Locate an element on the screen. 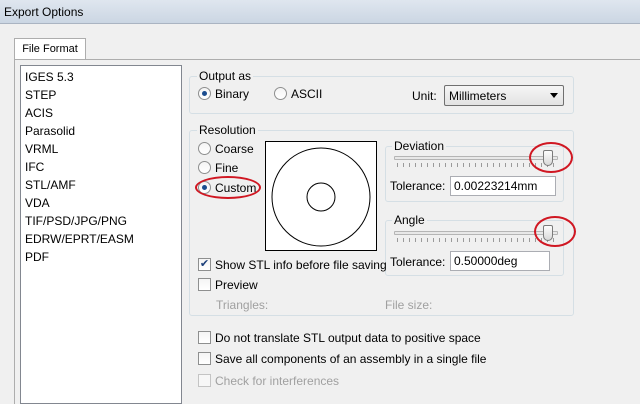 The width and height of the screenshot is (640, 404). show-stl-info-checkbox: ✔ is located at coordinates (204, 264).